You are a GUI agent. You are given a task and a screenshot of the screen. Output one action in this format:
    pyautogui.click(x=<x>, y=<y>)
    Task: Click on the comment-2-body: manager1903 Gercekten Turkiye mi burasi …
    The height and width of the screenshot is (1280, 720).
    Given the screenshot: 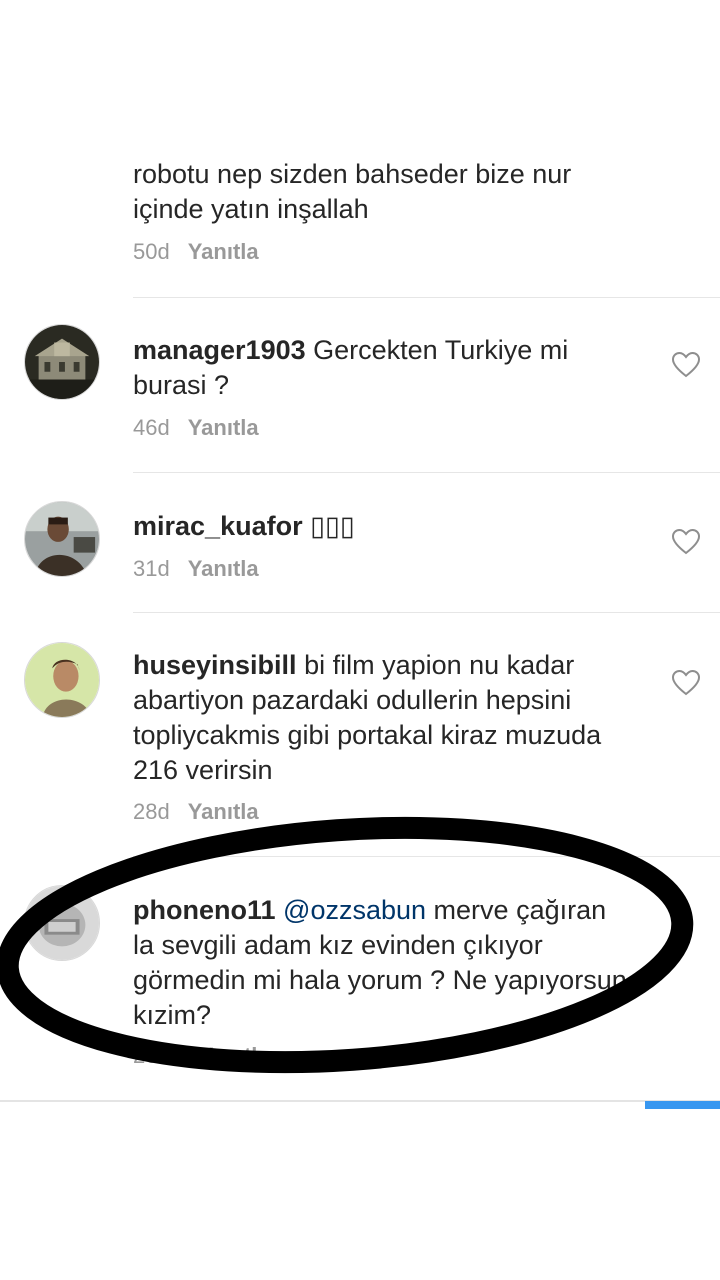 What is the action you would take?
    pyautogui.click(x=383, y=368)
    